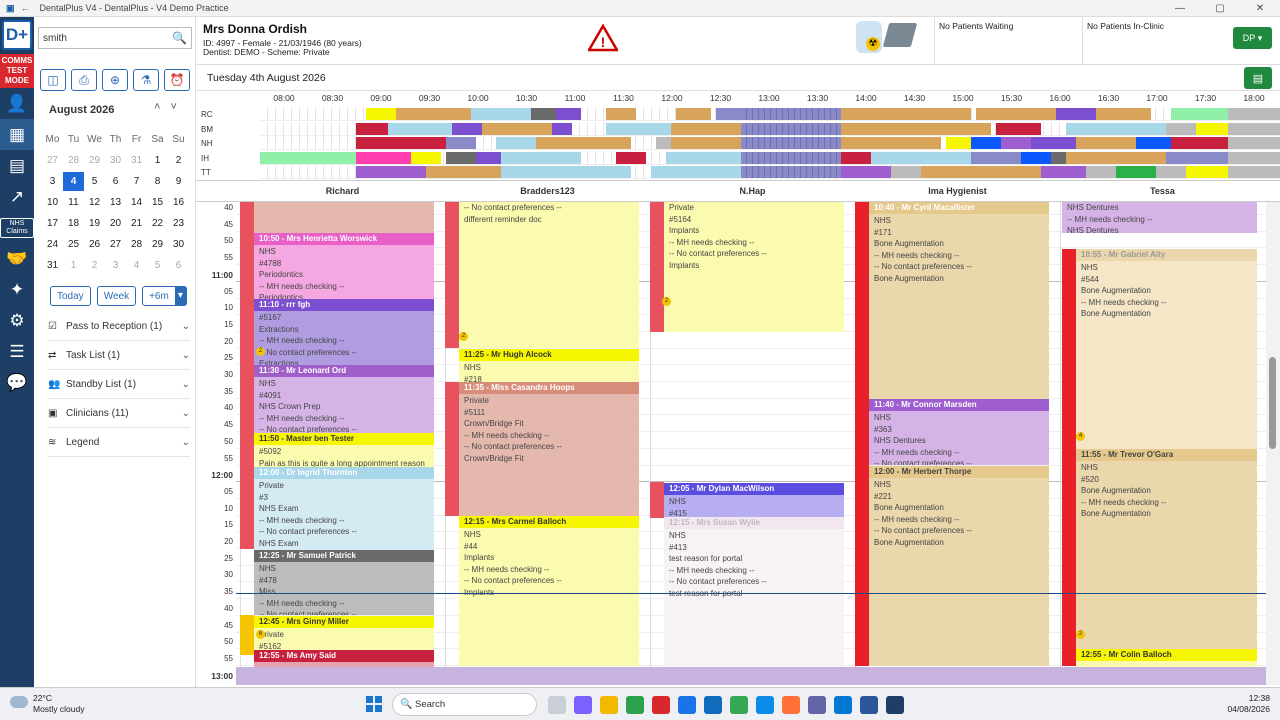 The height and width of the screenshot is (720, 1280). What do you see at coordinates (661, 705) in the screenshot?
I see `app-red-icon` at bounding box center [661, 705].